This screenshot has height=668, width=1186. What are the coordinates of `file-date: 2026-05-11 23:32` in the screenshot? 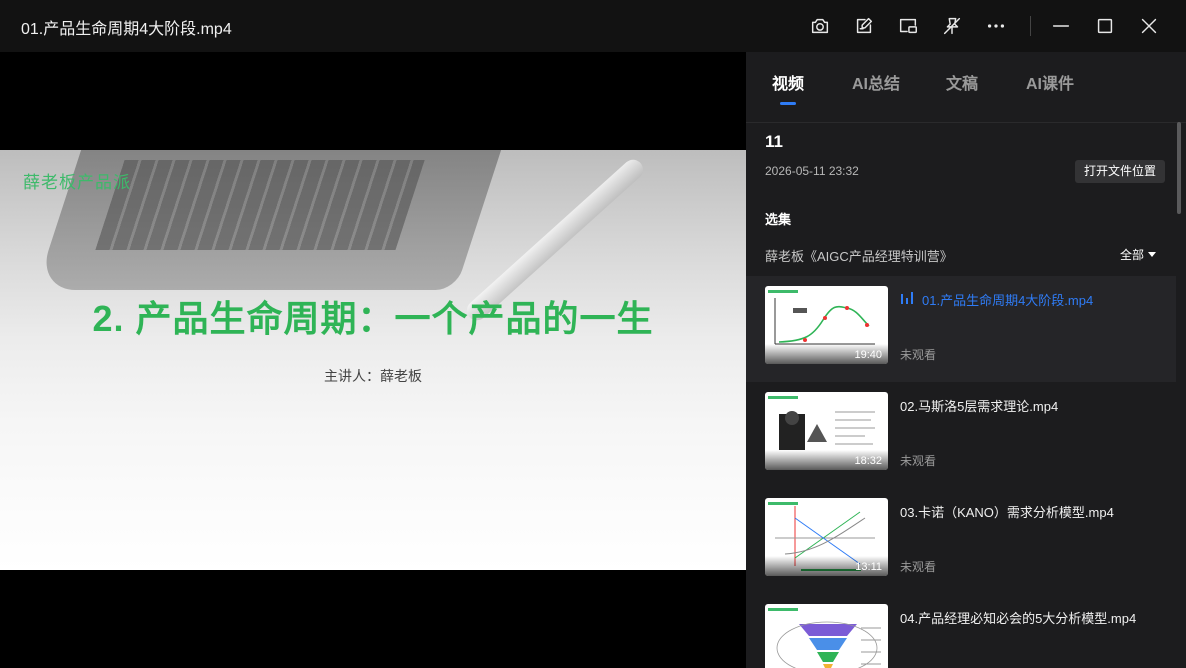 It's located at (812, 171).